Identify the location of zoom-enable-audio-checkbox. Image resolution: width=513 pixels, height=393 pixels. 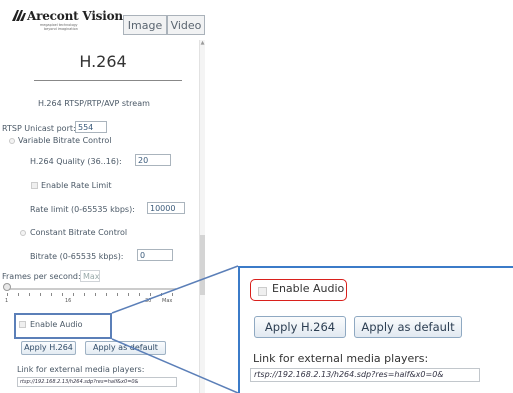
(262, 291).